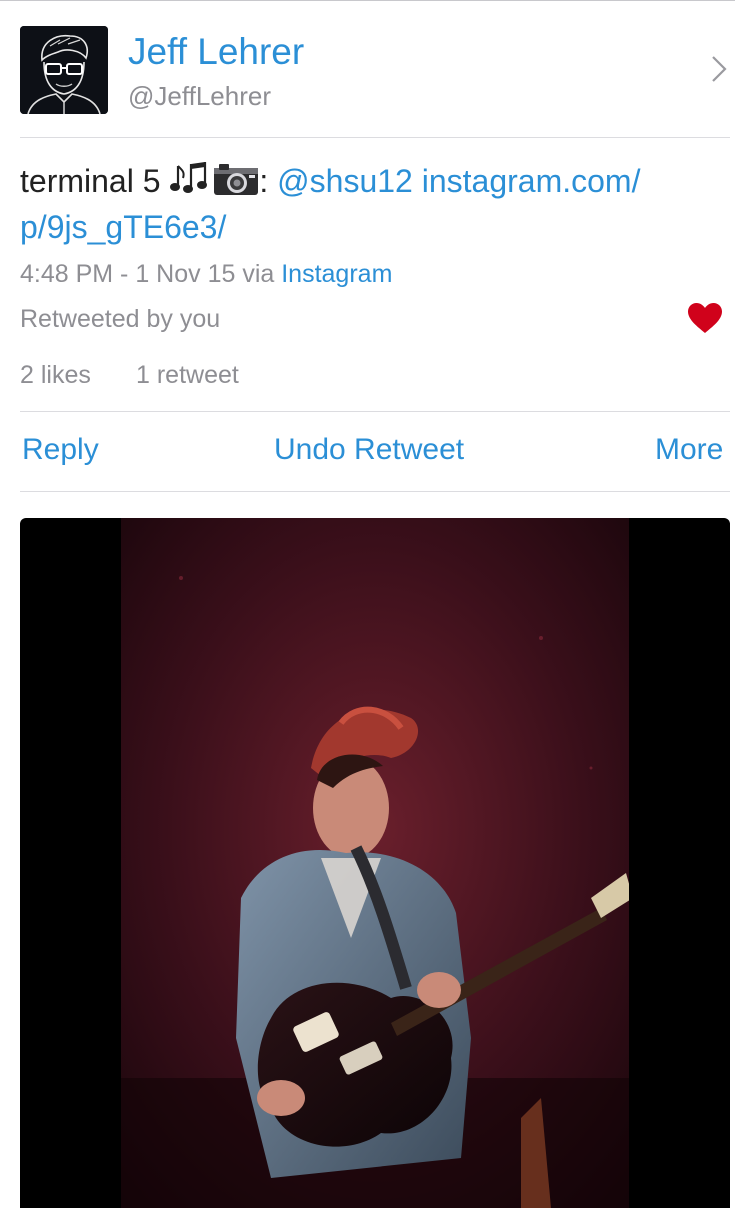 This screenshot has height=1208, width=735. I want to click on url-part-1: instagram.com/, so click(531, 181).